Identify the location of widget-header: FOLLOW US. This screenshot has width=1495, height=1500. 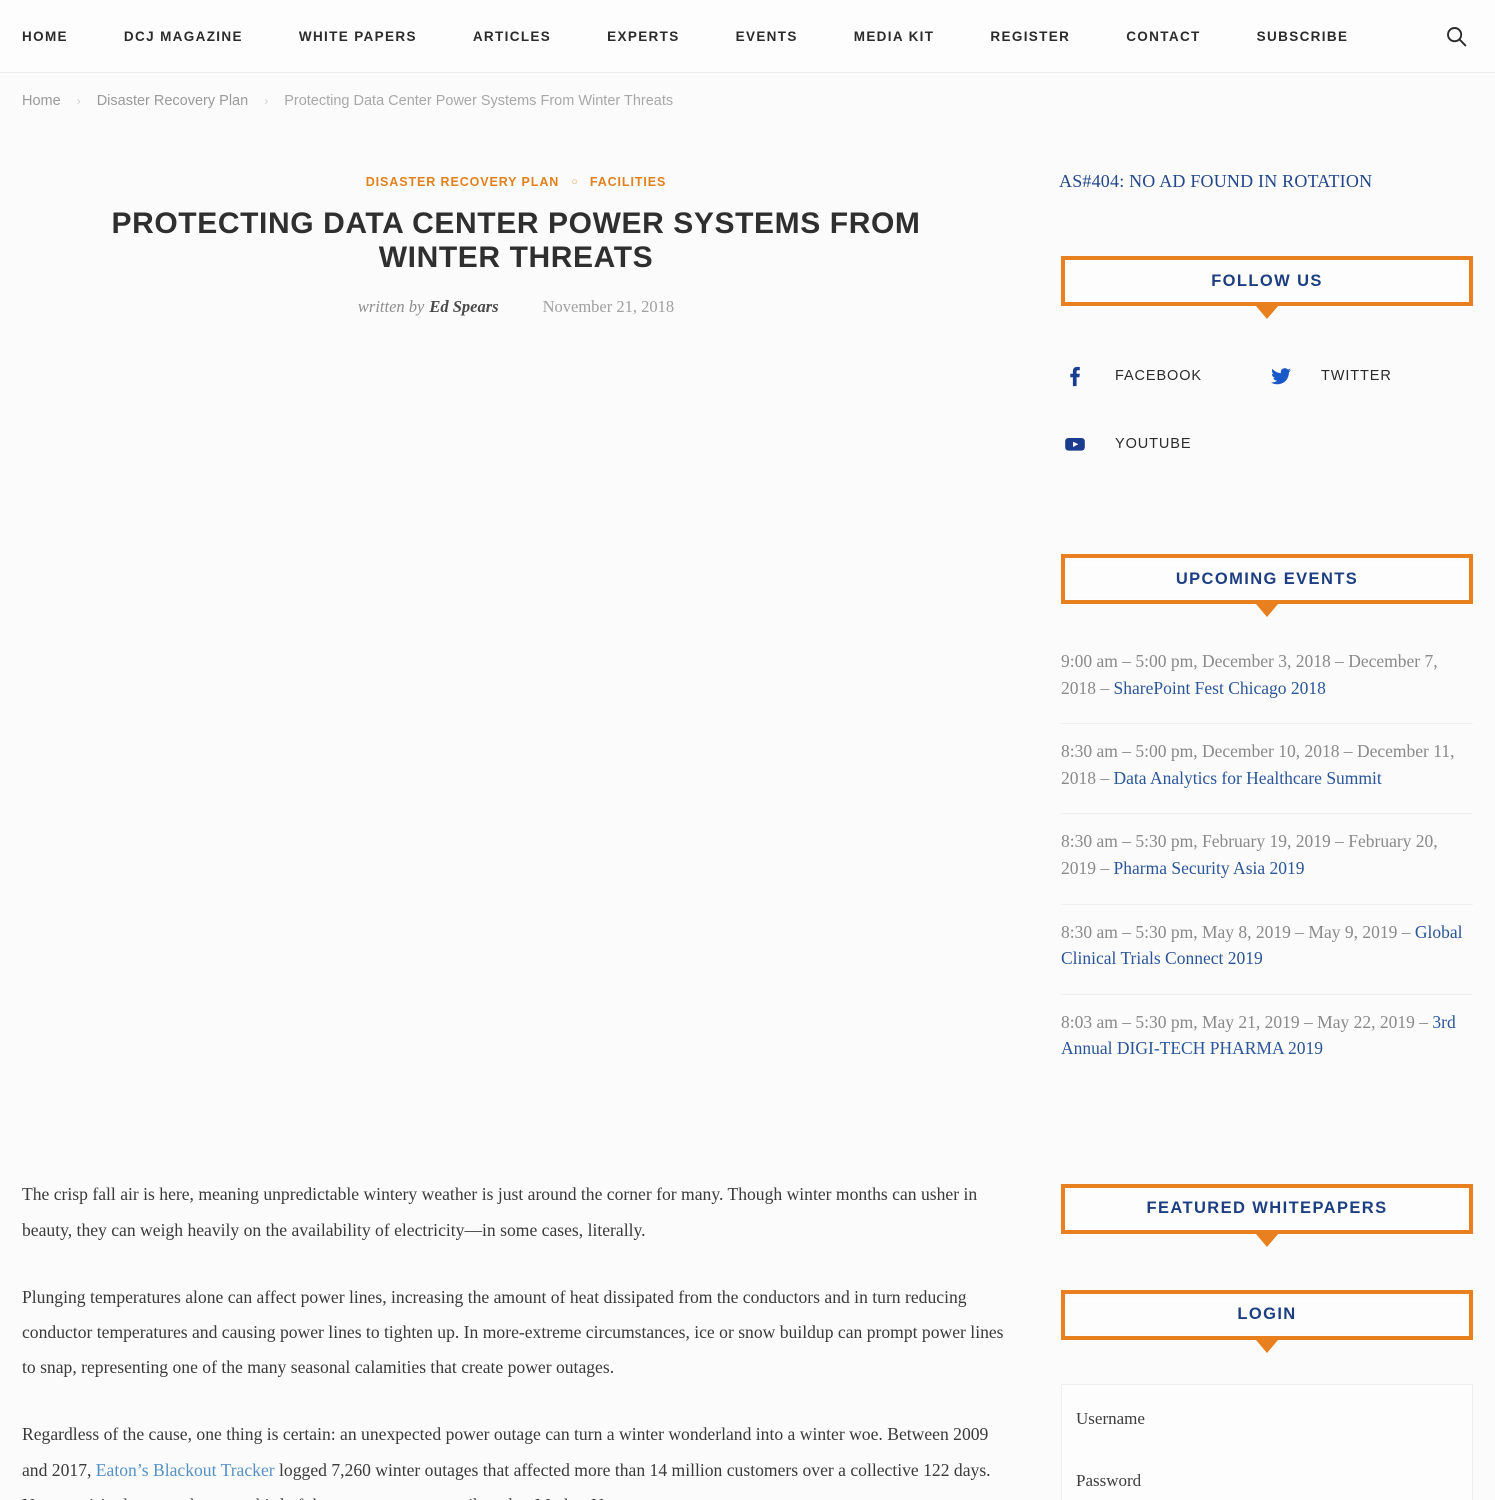
(1267, 287).